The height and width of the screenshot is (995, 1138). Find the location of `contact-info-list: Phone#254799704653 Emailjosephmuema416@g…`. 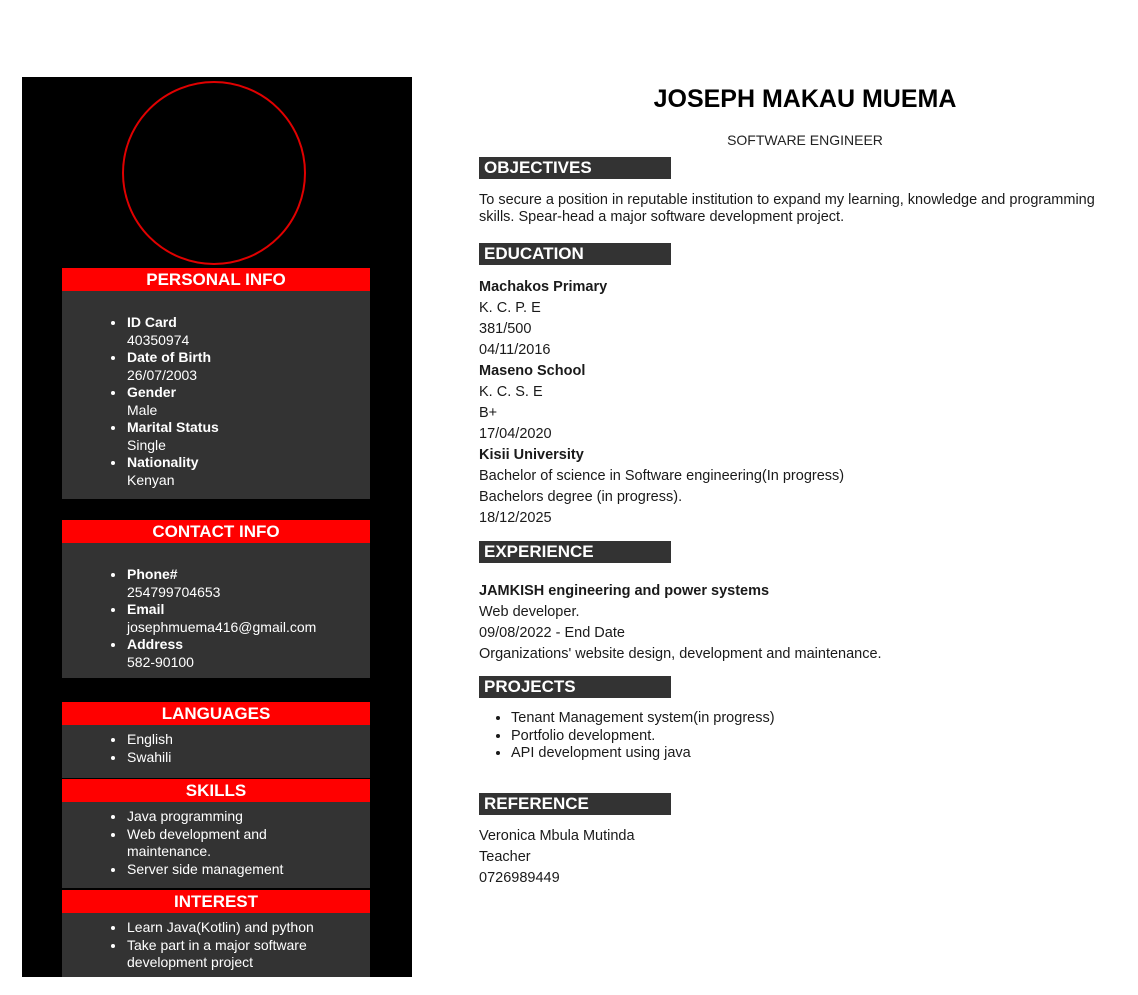

contact-info-list: Phone#254799704653 Emailjosephmuema416@g… is located at coordinates (216, 607).